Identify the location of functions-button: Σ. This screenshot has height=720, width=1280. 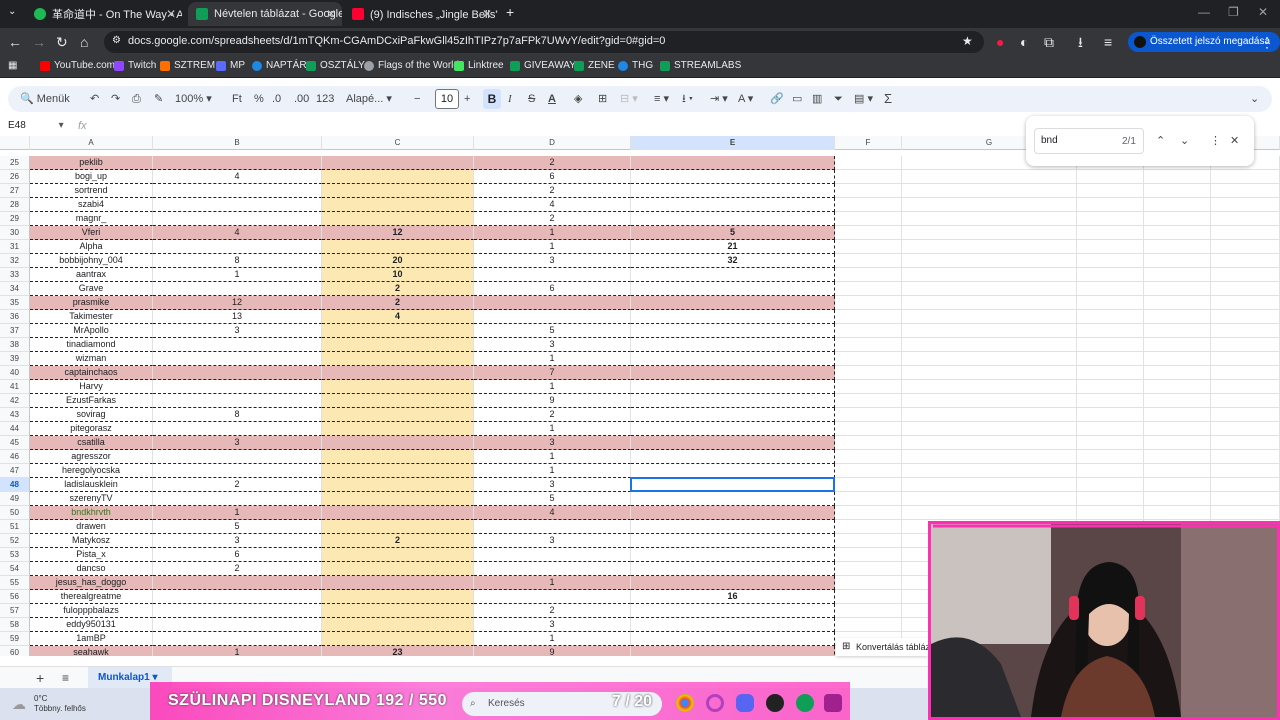
(888, 99).